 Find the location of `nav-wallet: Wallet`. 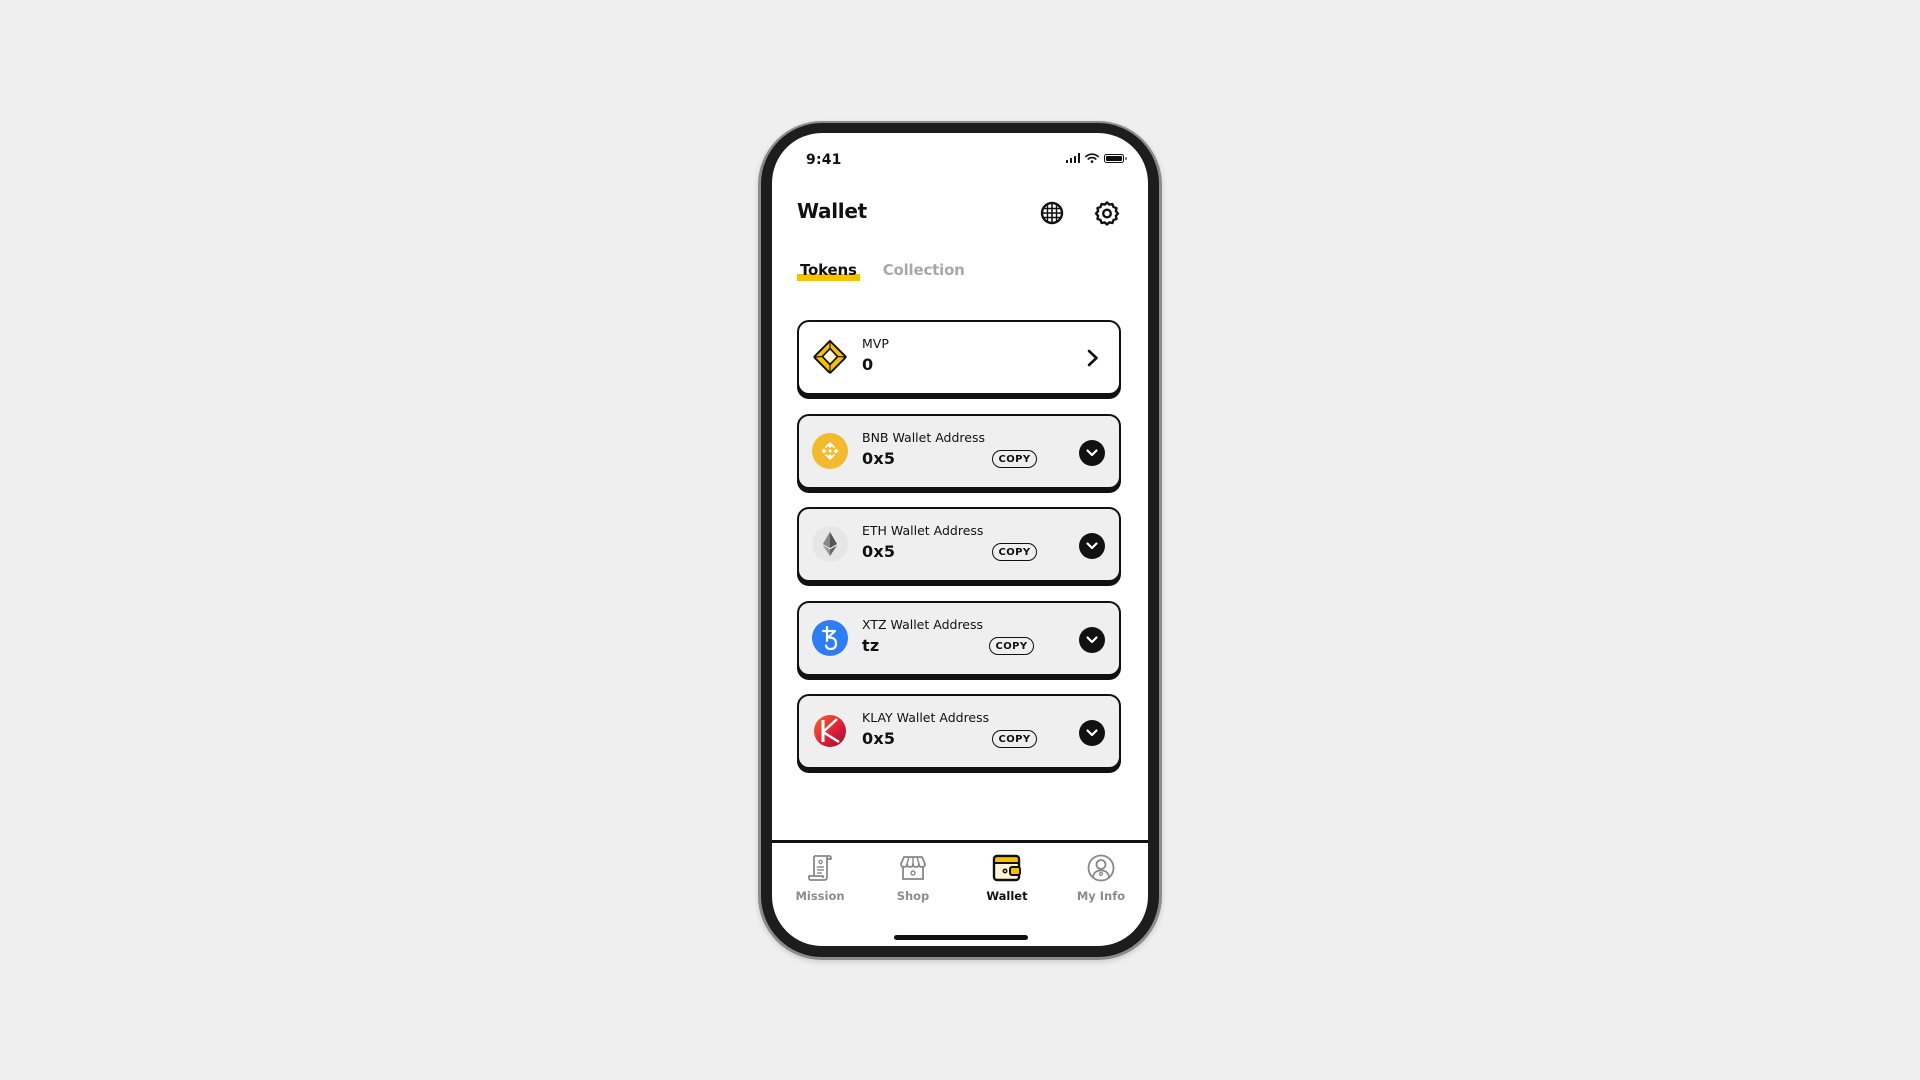

nav-wallet: Wallet is located at coordinates (1007, 874).